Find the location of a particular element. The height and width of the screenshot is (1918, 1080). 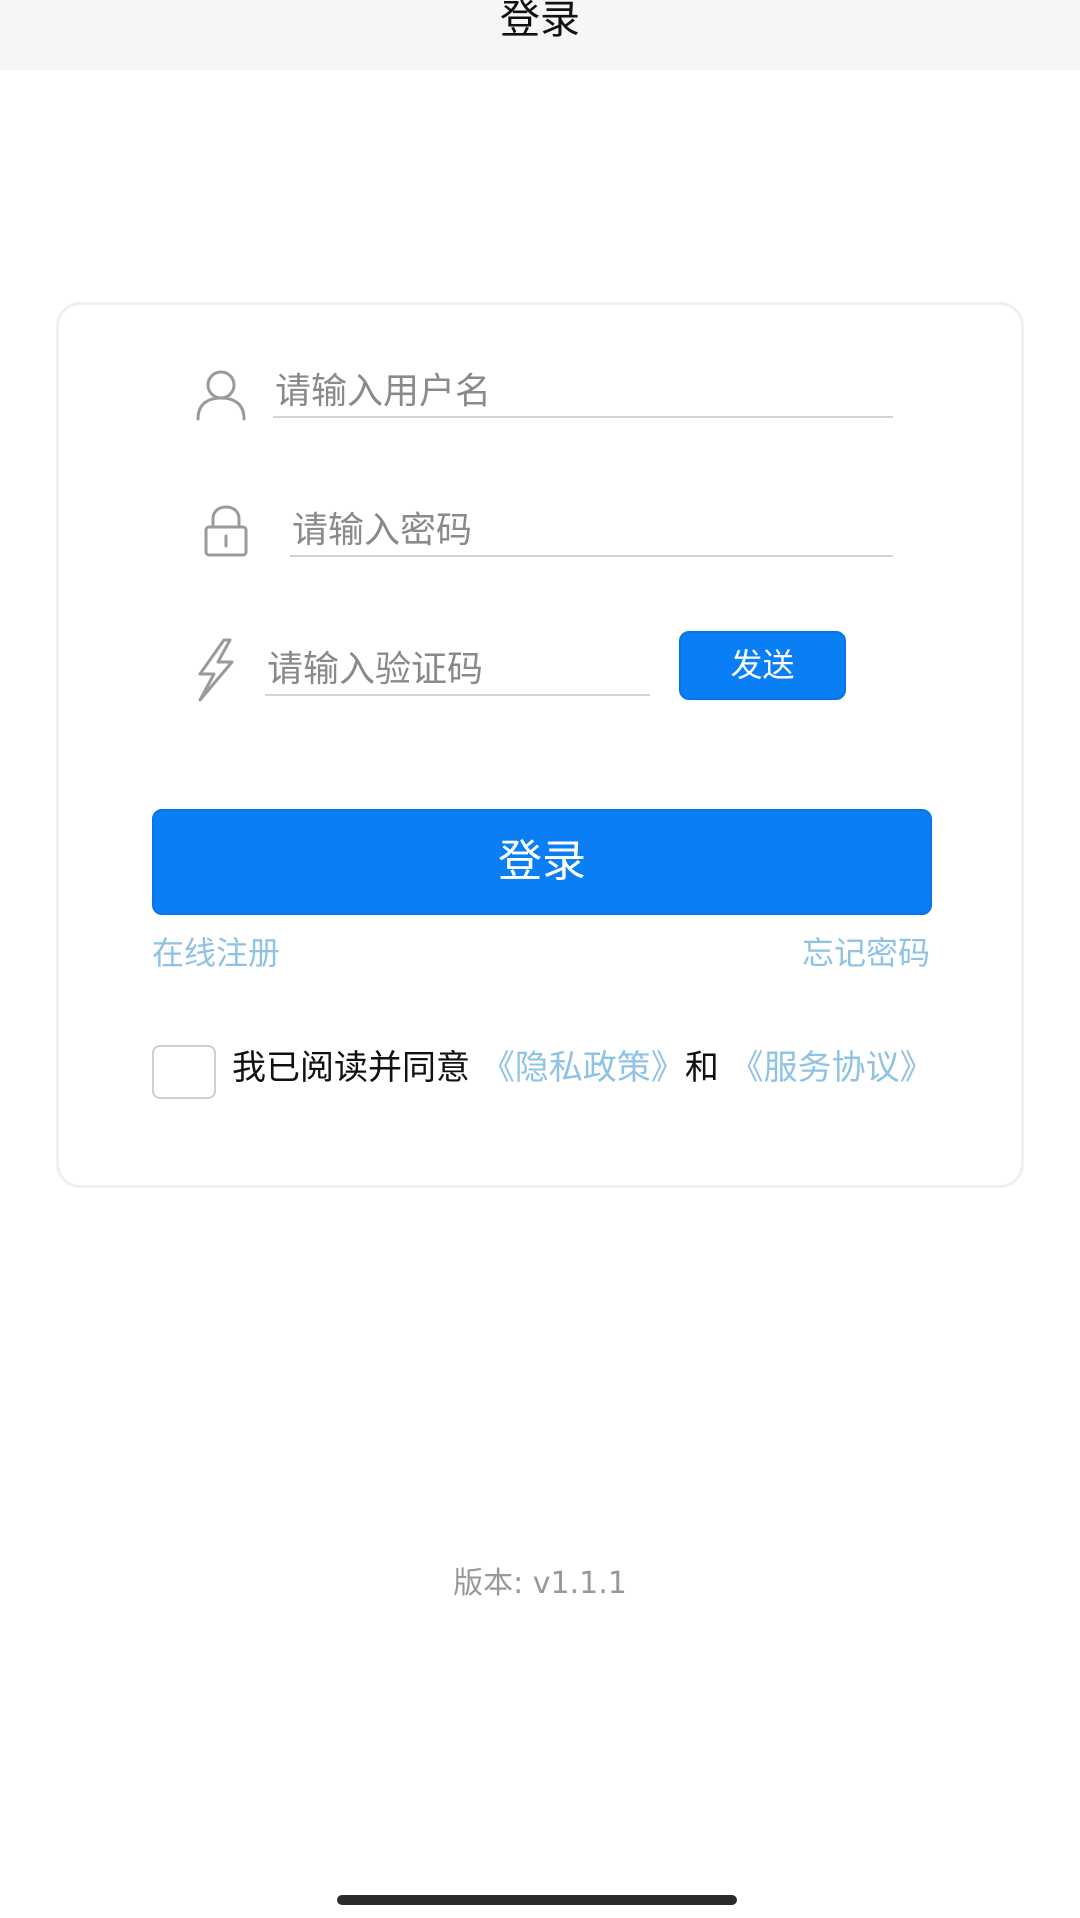

navigation-bar: 登录 is located at coordinates (540, 35).